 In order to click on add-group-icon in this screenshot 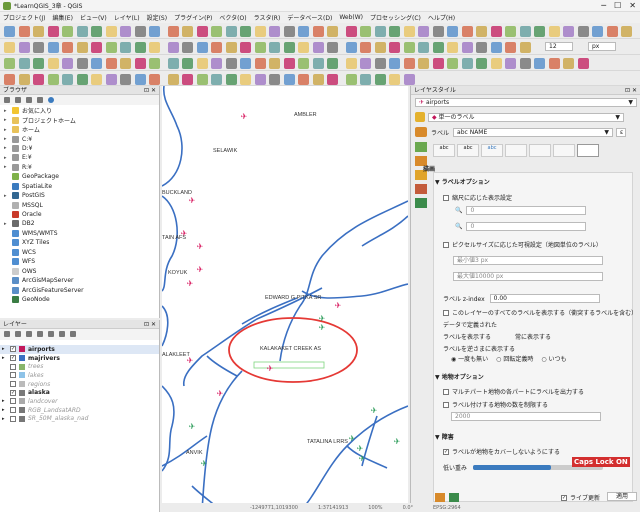, I will do `click(18, 334)`.